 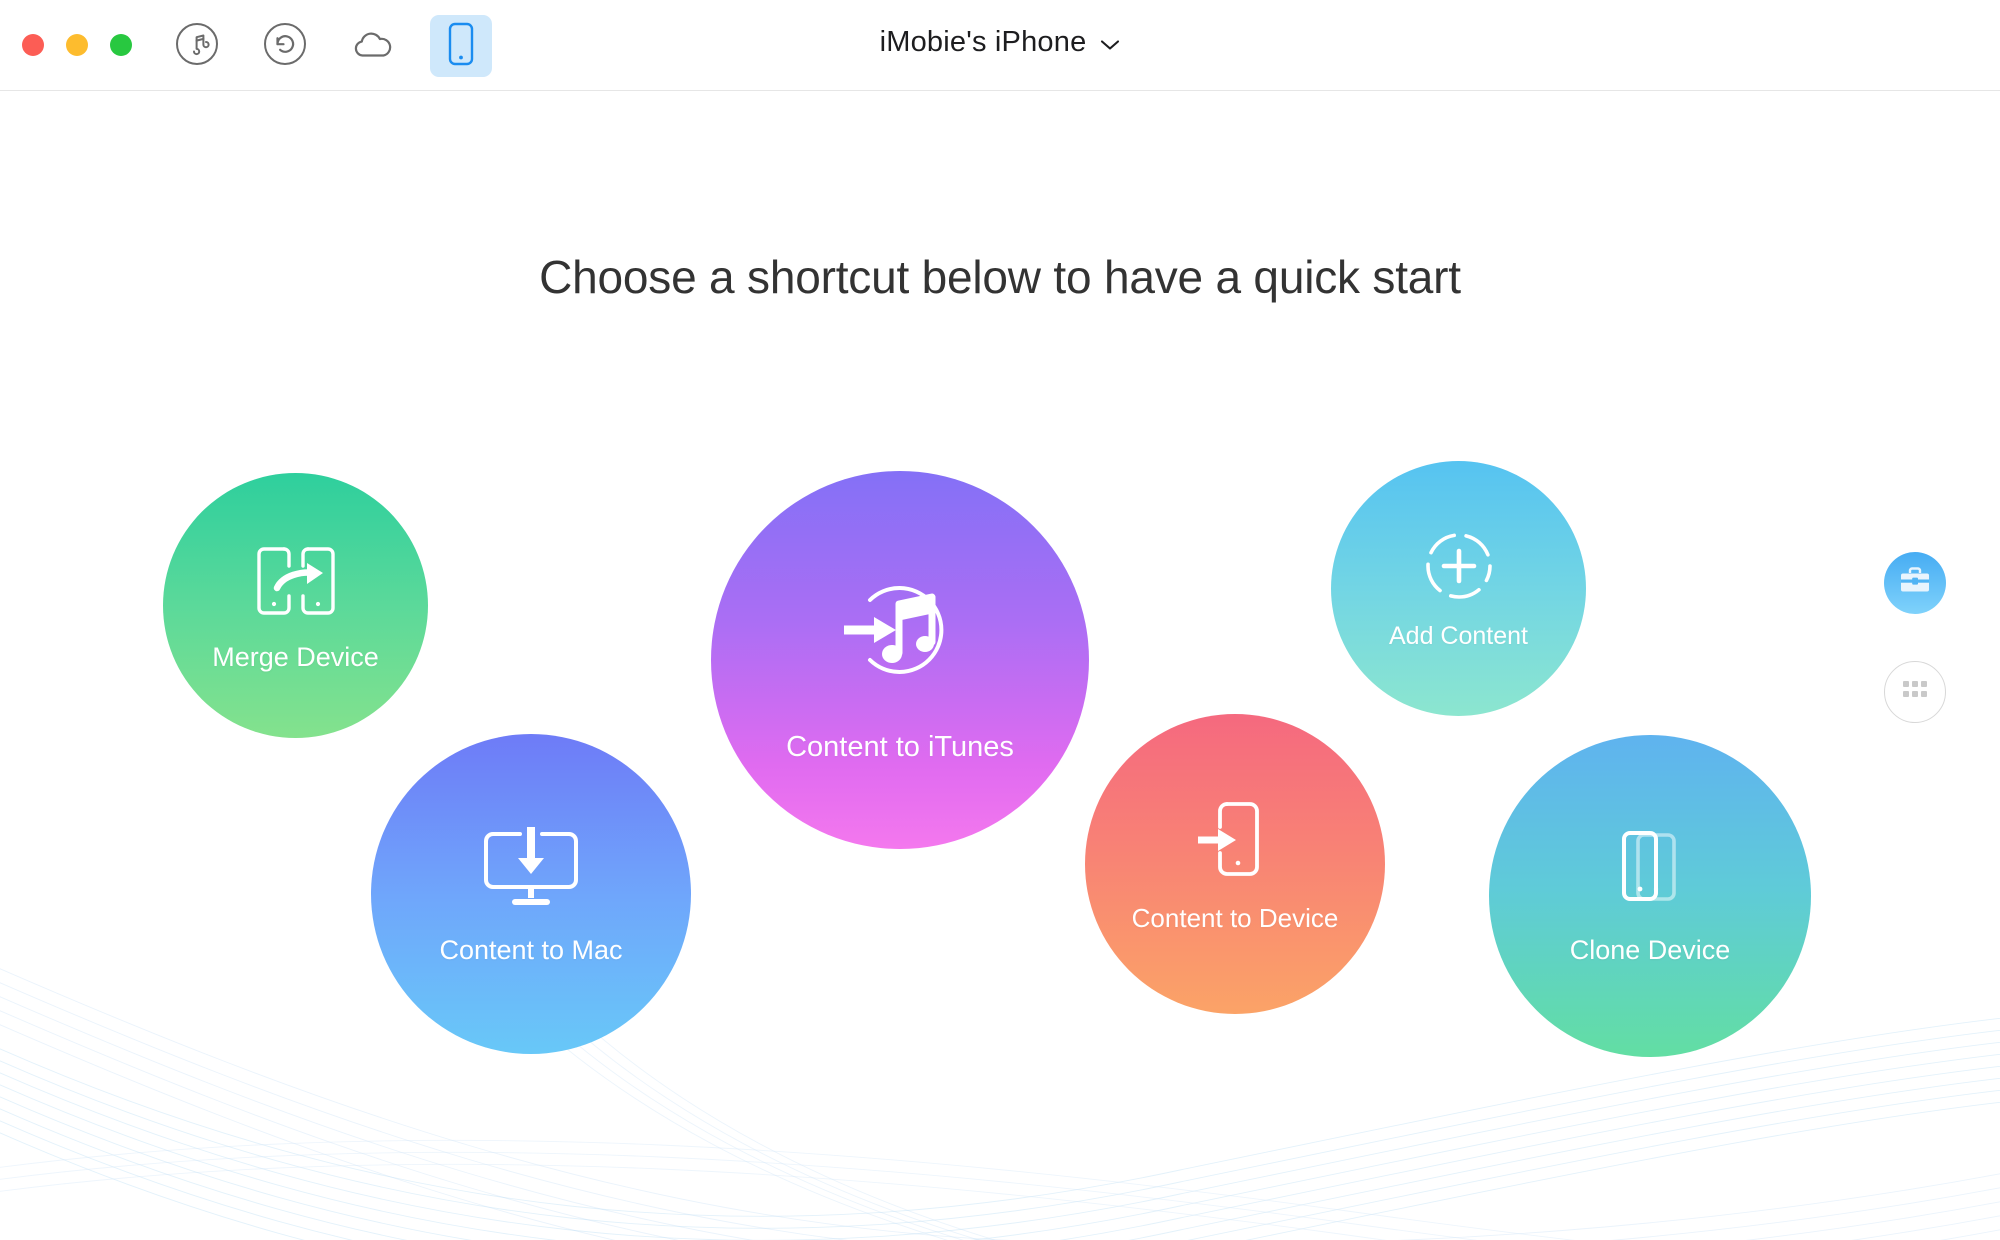 What do you see at coordinates (296, 583) in the screenshot?
I see `two-phones-arrow-icon` at bounding box center [296, 583].